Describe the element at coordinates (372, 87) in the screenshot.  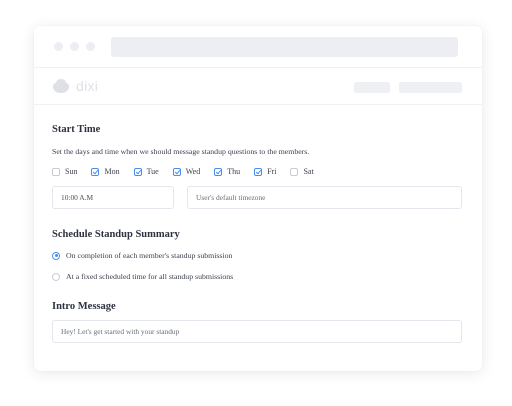
I see `header-nav-placeholder` at that location.